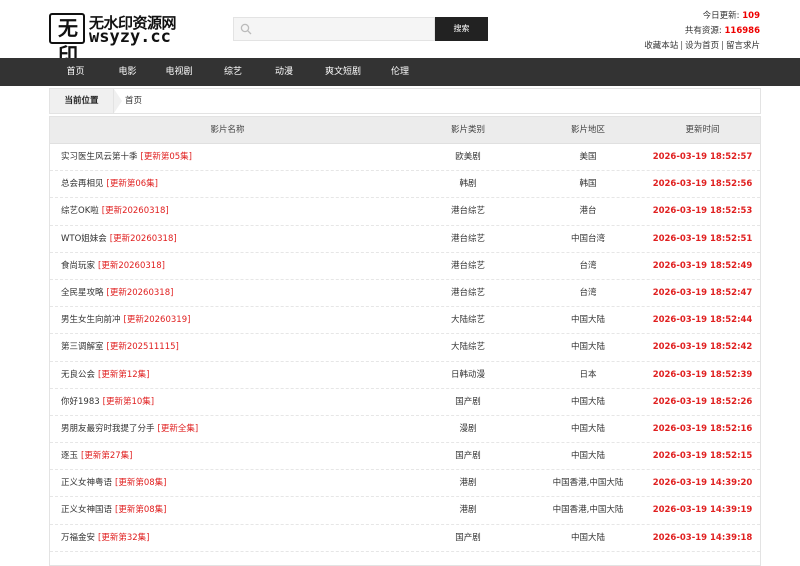  I want to click on breadcrumb-home-link: 首页, so click(133, 101).